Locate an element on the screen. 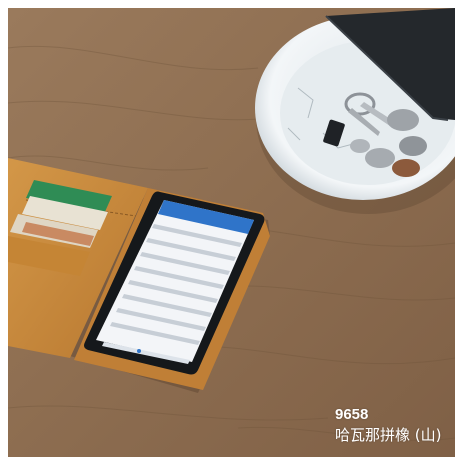 The width and height of the screenshot is (455, 457). product-code: 9658 is located at coordinates (352, 414).